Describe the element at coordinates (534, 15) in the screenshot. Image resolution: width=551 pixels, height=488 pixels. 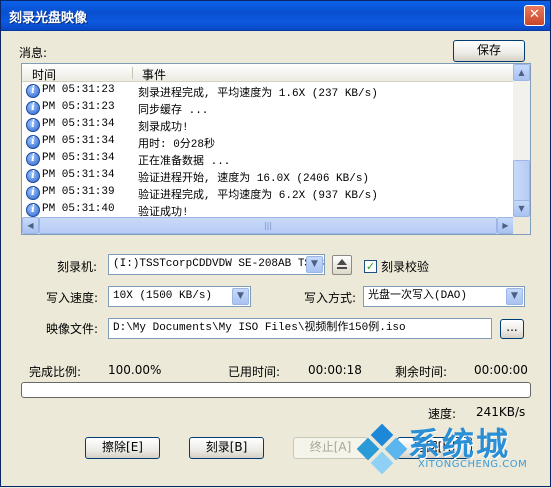
I see `close-button: ✕` at that location.